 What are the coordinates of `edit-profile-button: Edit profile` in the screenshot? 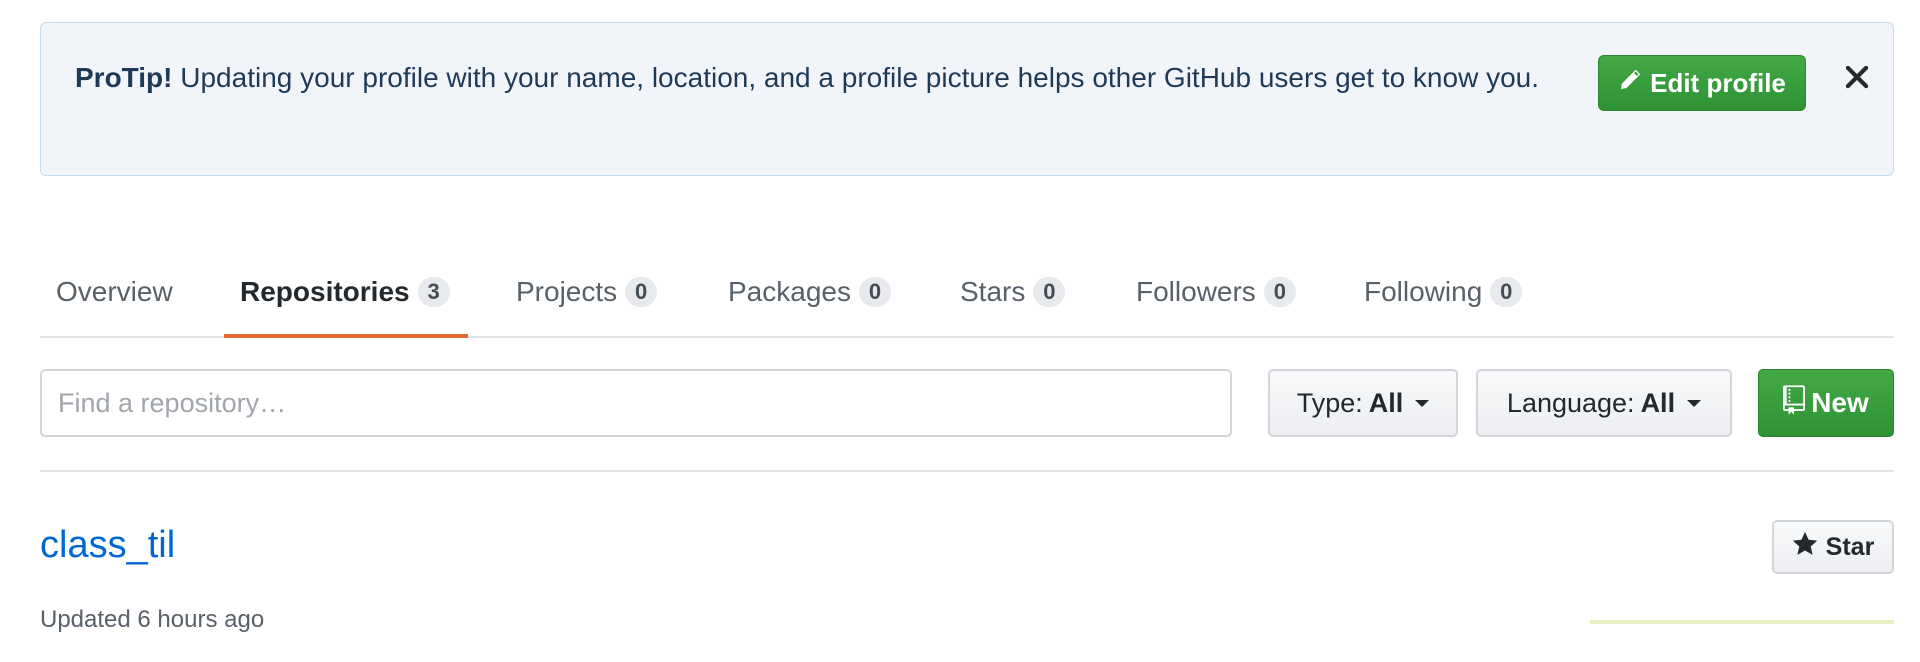 It's located at (1702, 83).